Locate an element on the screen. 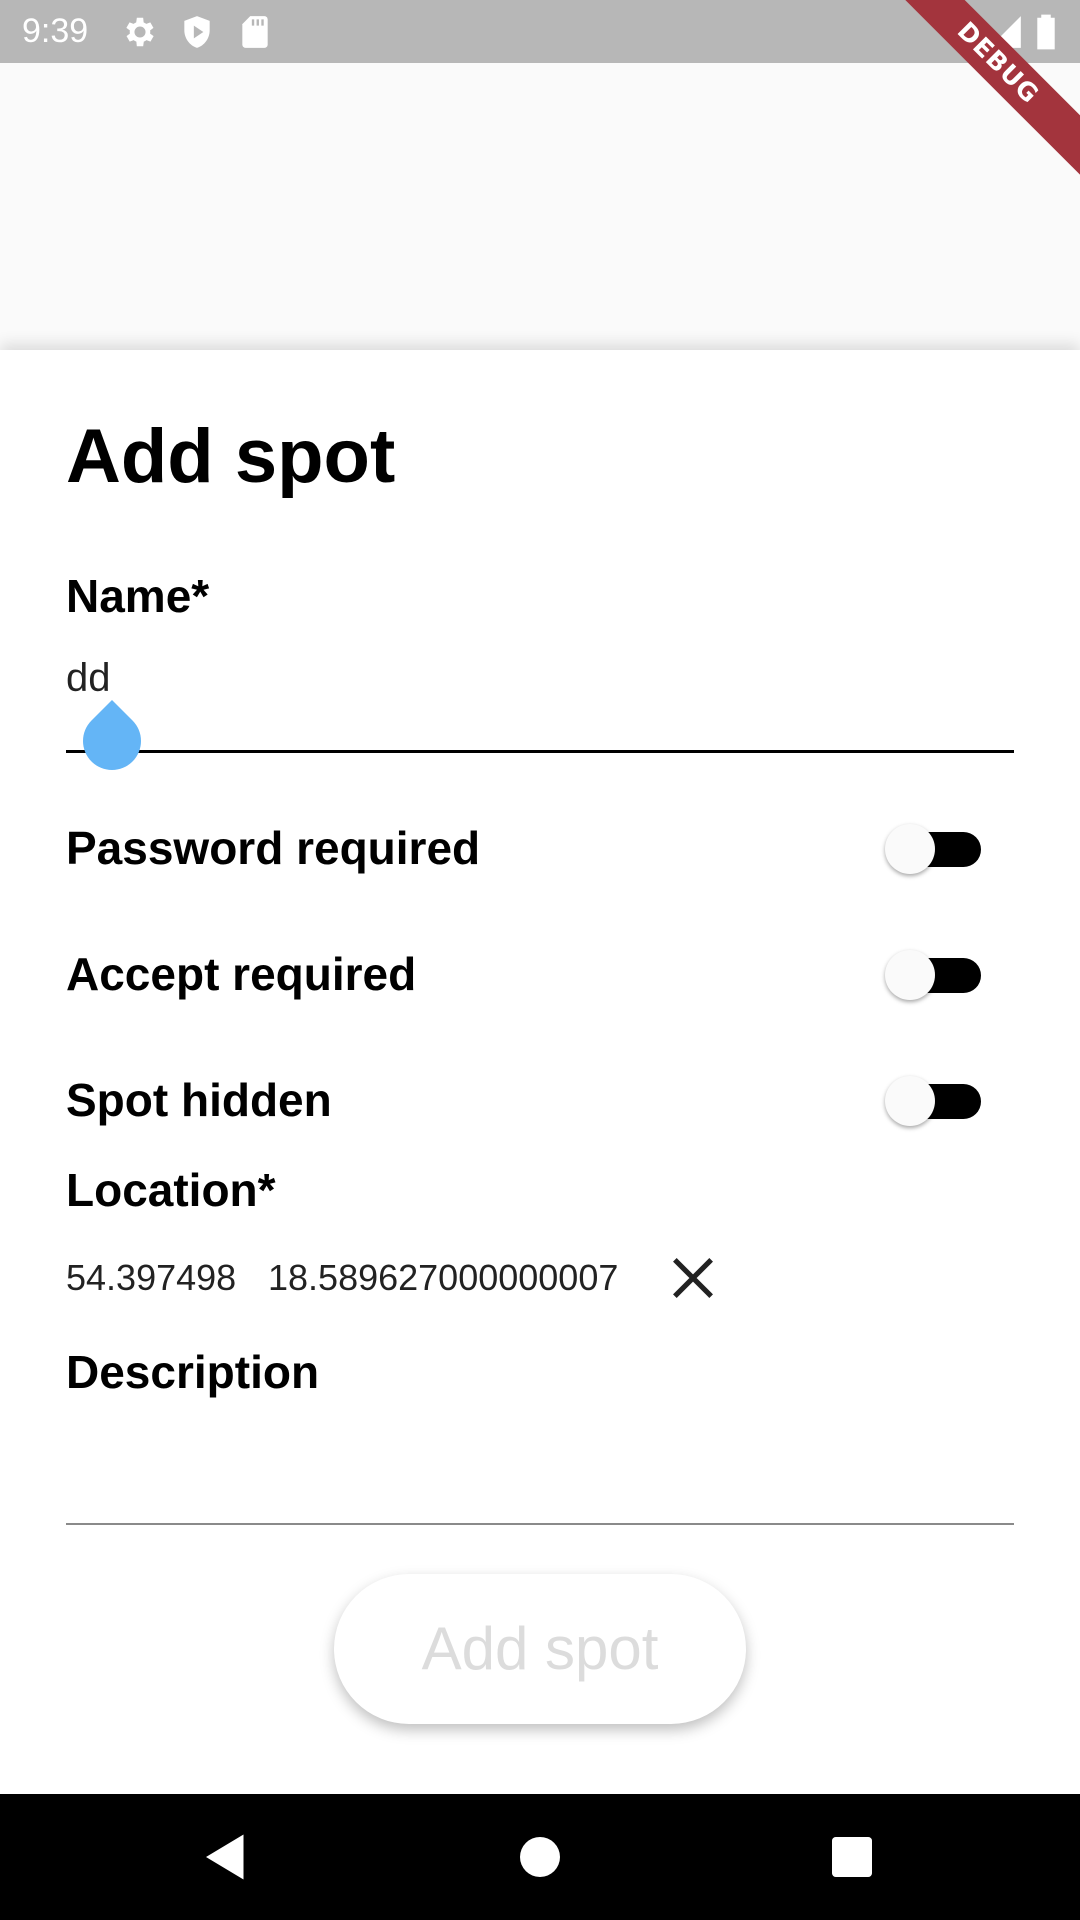 The height and width of the screenshot is (1920, 1080). sheet-title: Add spot is located at coordinates (231, 456).